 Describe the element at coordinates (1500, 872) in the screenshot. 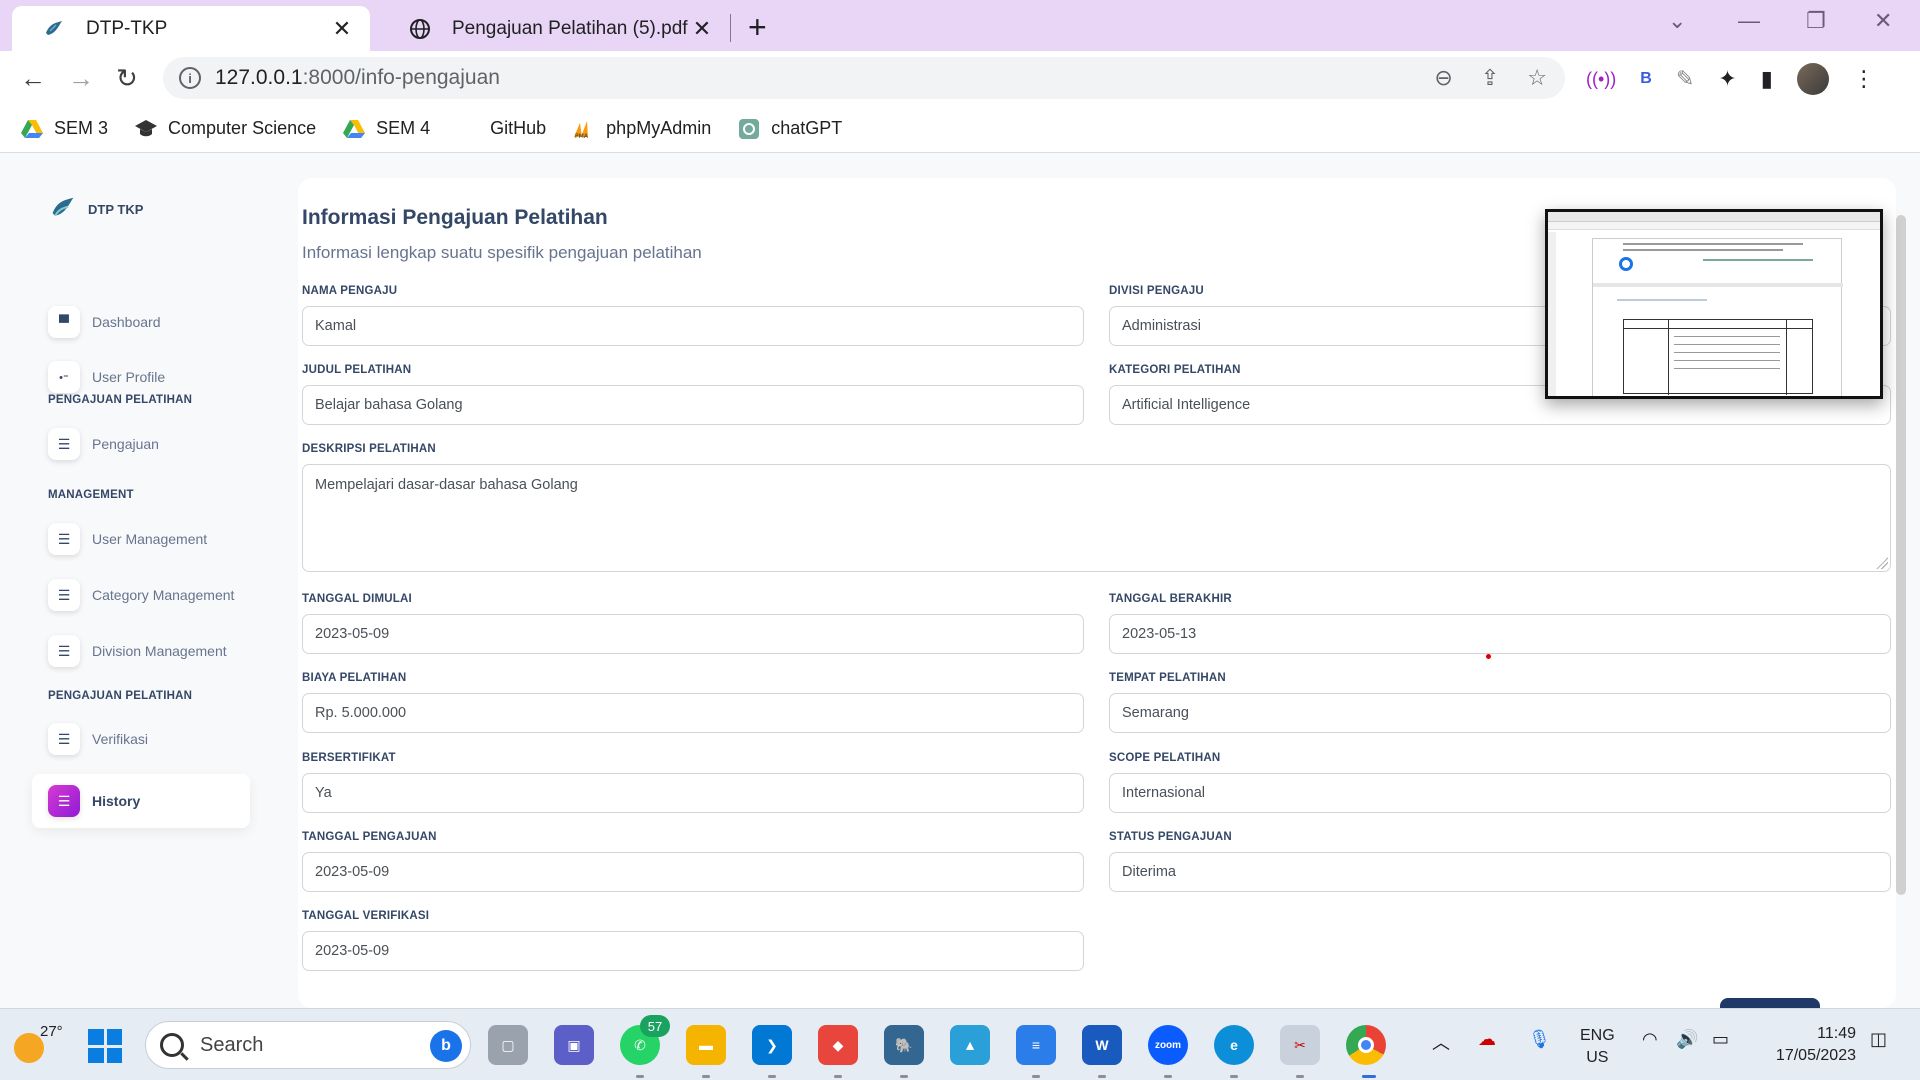

I see `status-pengajuan-field: Diterima` at that location.